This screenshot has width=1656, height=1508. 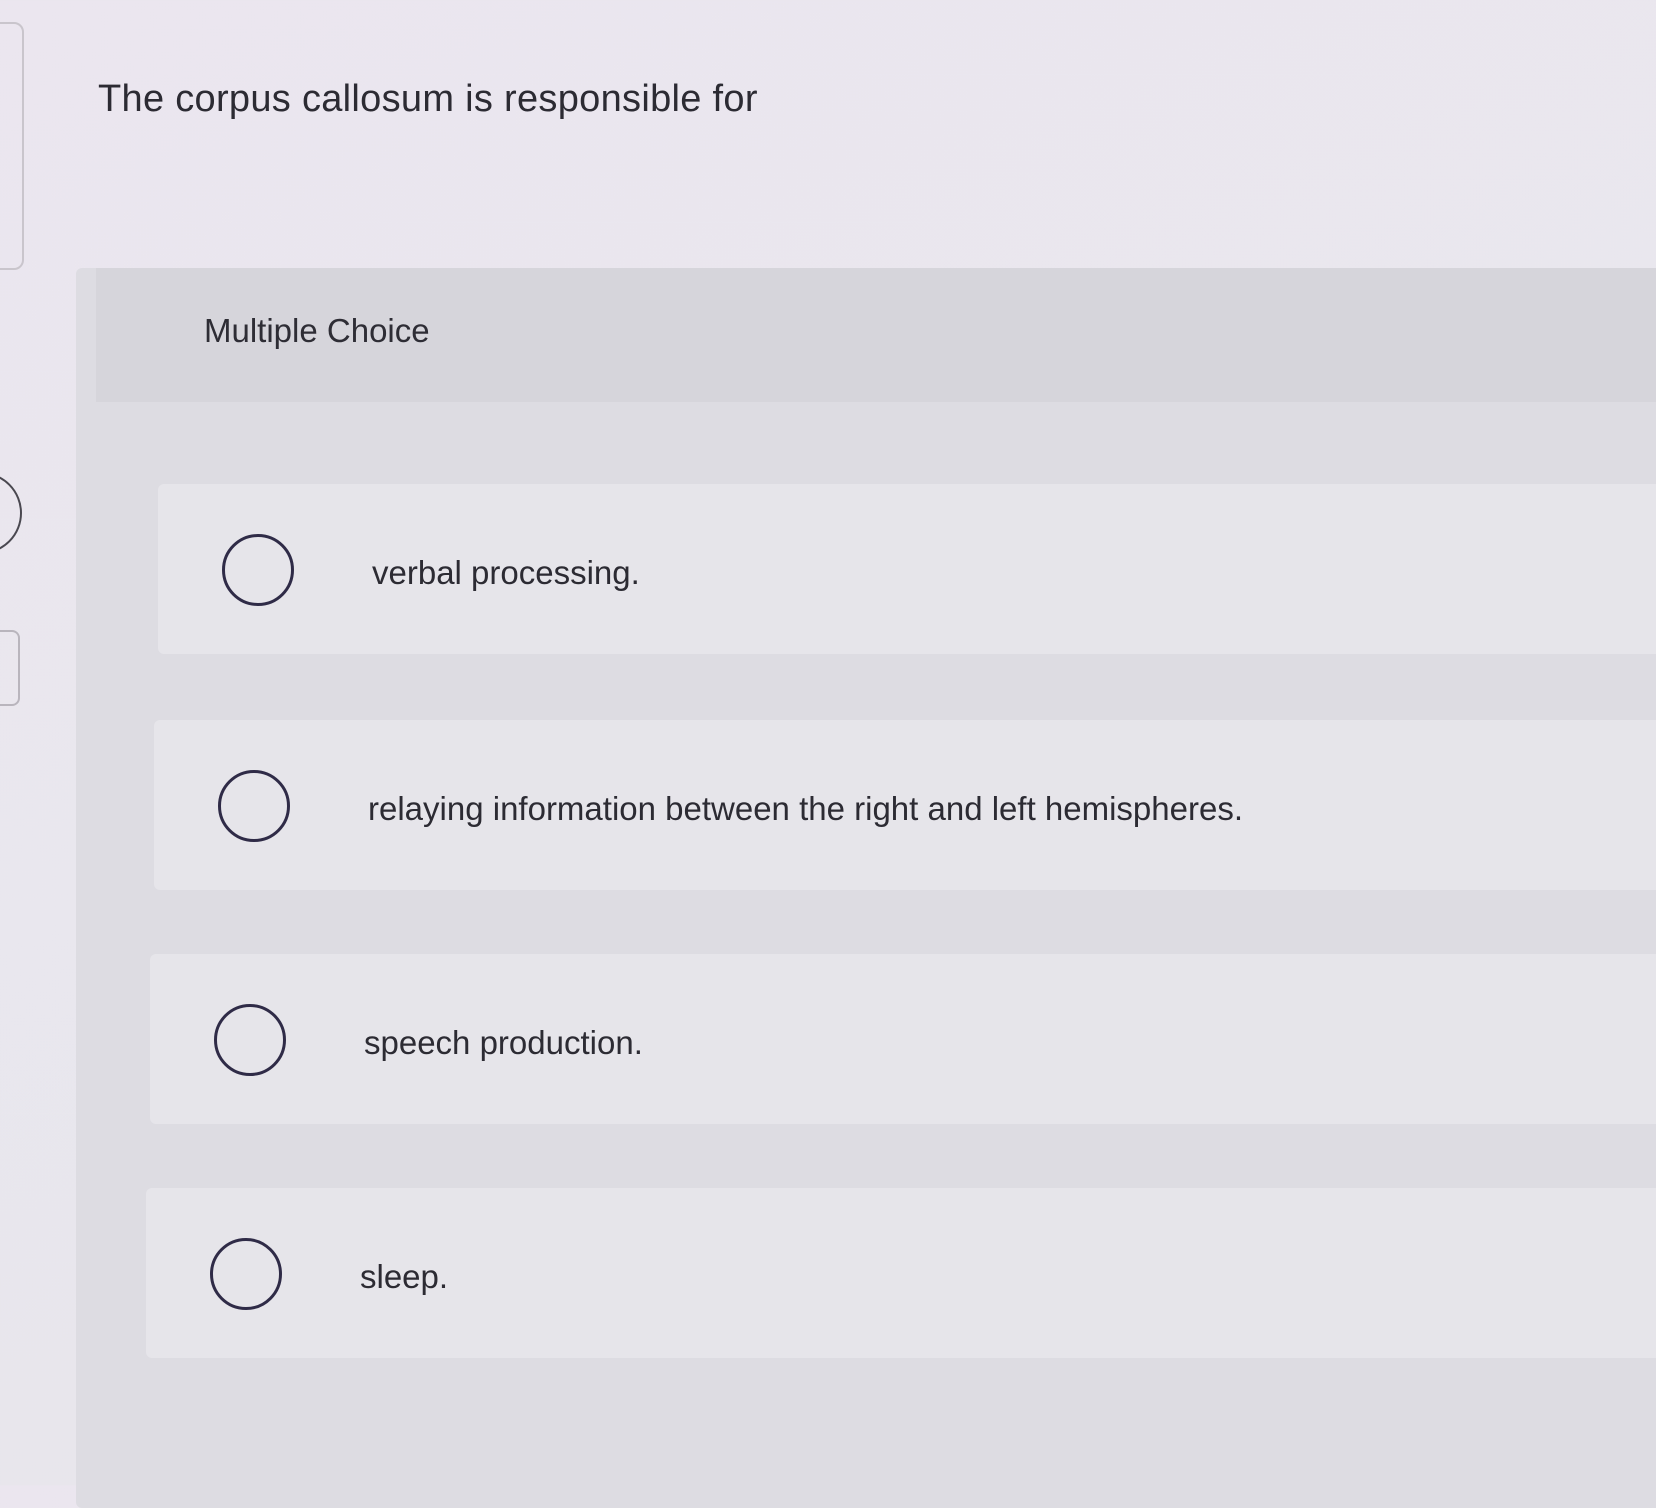 What do you see at coordinates (428, 99) in the screenshot?
I see `question-text: The corpus callosum is responsible for` at bounding box center [428, 99].